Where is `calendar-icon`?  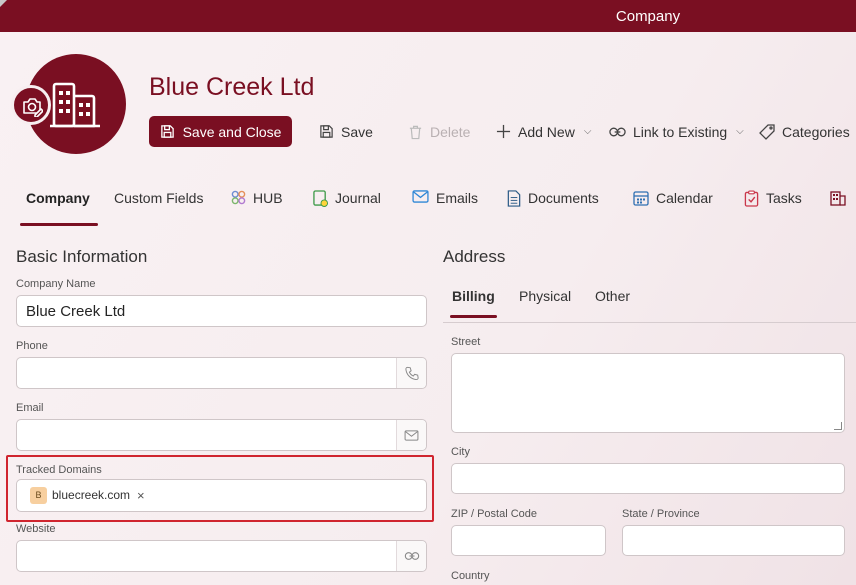 calendar-icon is located at coordinates (641, 198).